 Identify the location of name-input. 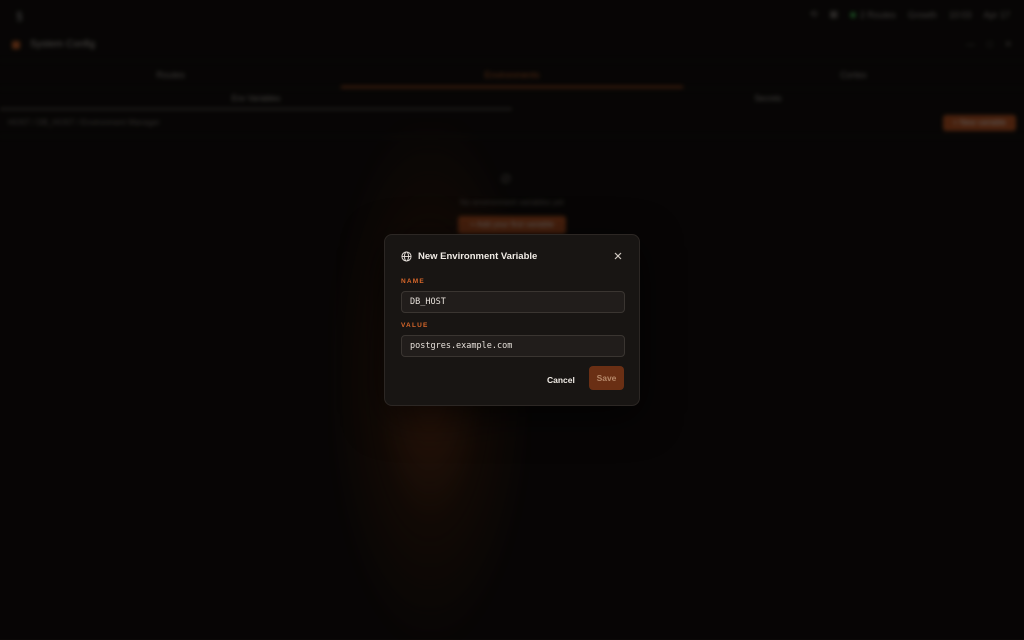
(513, 302).